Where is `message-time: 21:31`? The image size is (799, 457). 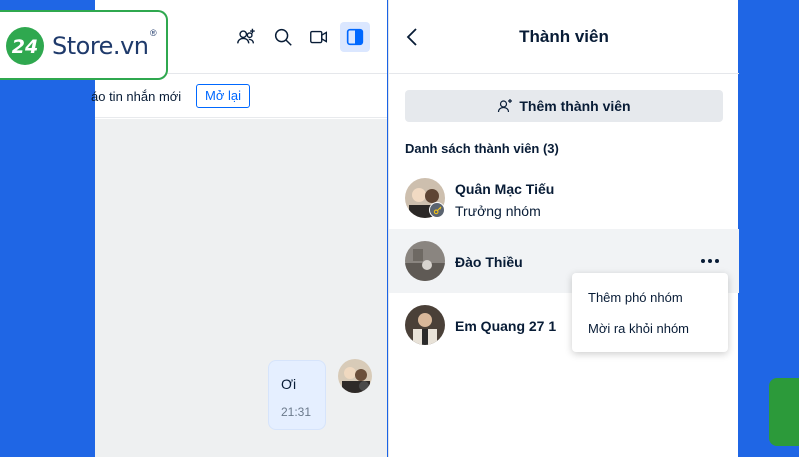
message-time: 21:31 is located at coordinates (296, 412).